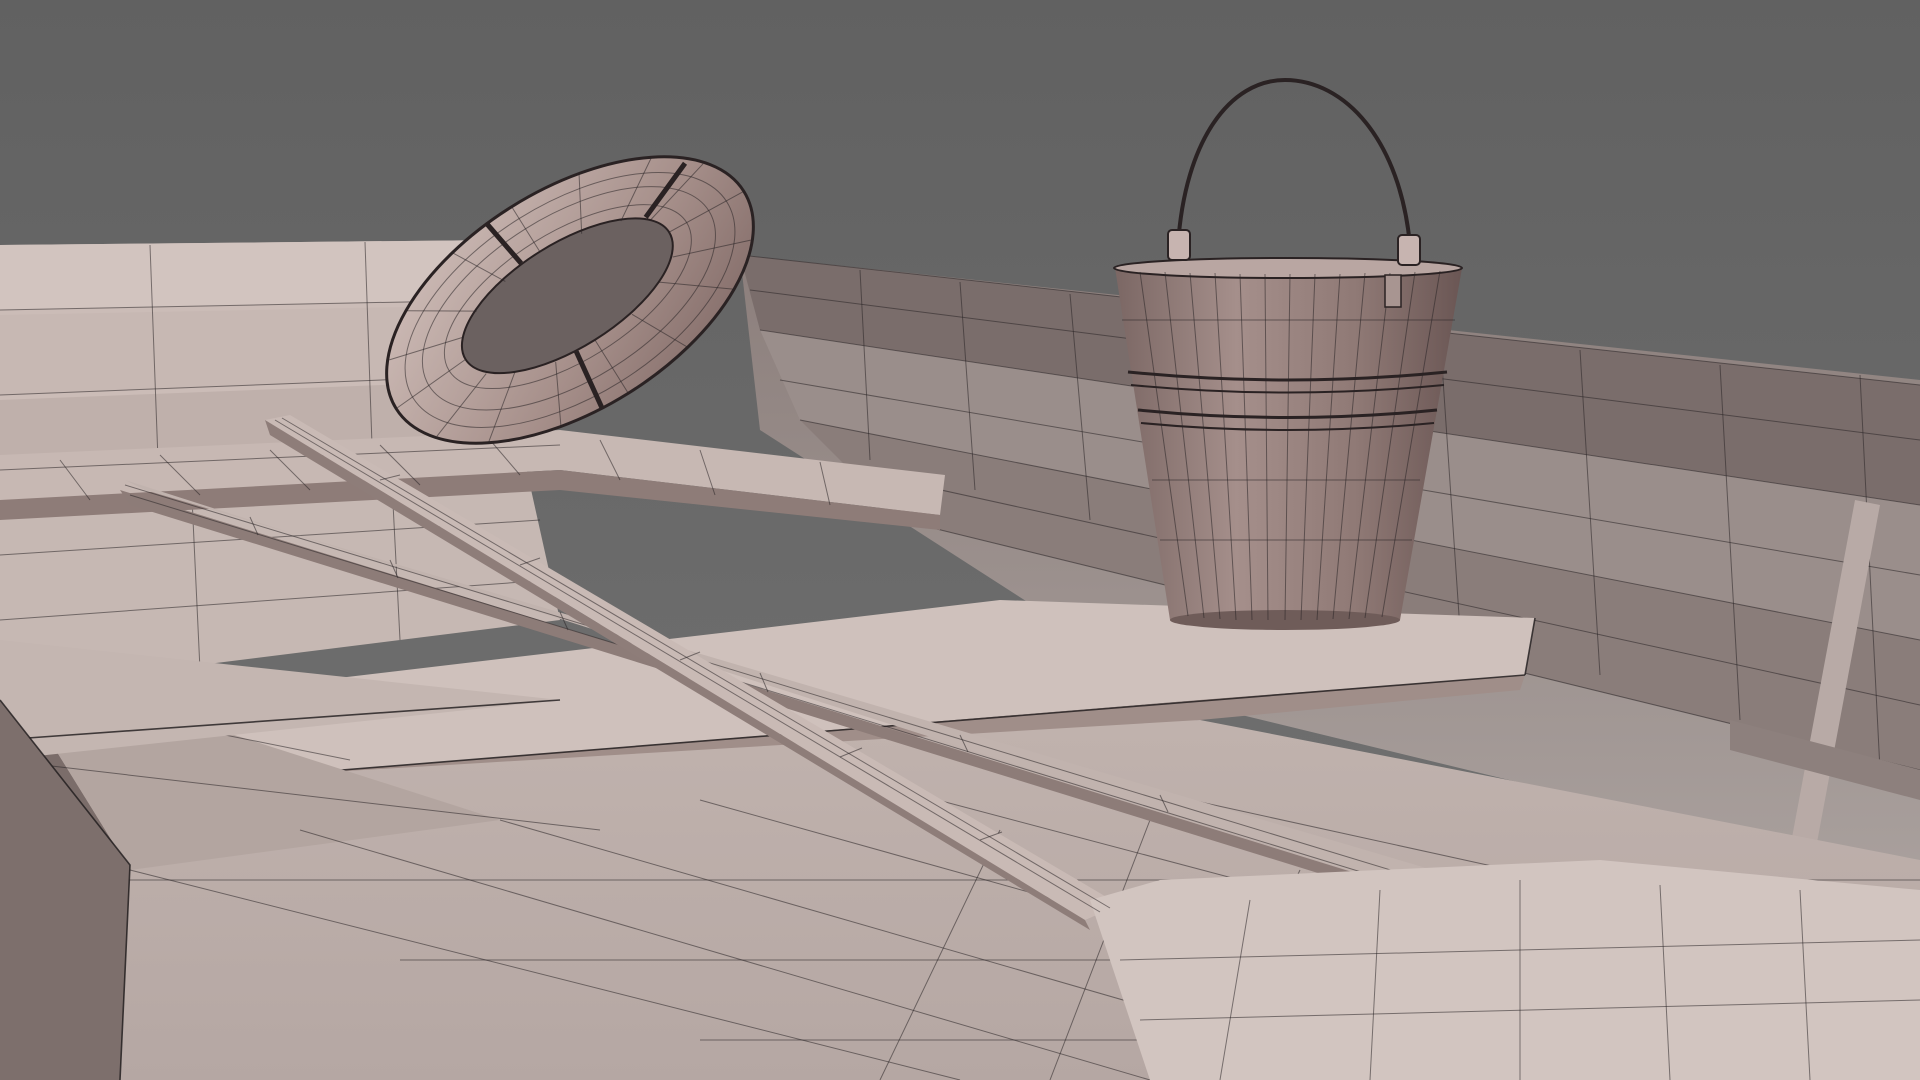 Image resolution: width=1920 pixels, height=1080 pixels. What do you see at coordinates (1179, 245) in the screenshot?
I see `bucket-ear-left` at bounding box center [1179, 245].